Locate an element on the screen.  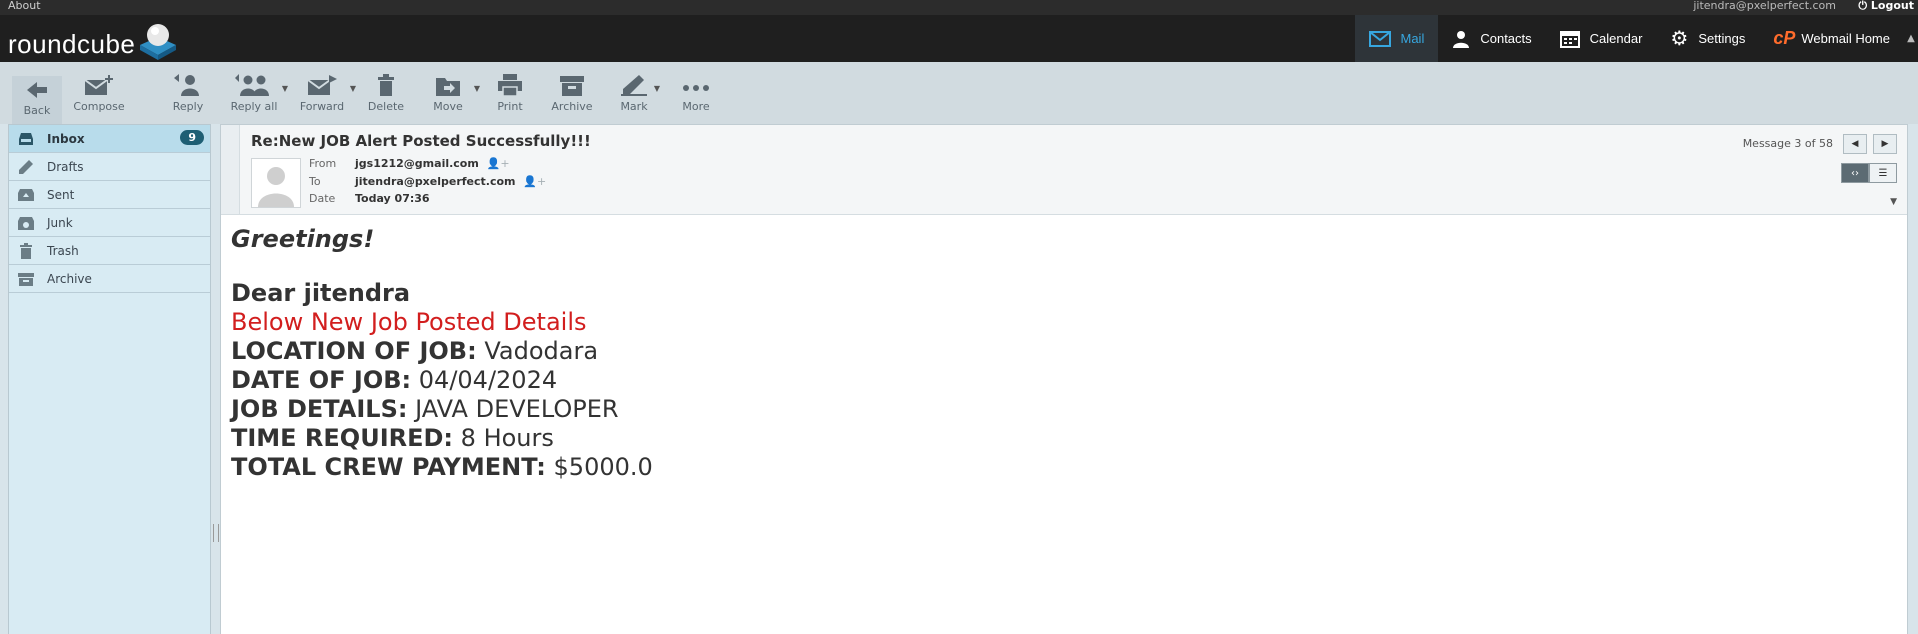
folder-junk-label: Junk is located at coordinates (60, 223).